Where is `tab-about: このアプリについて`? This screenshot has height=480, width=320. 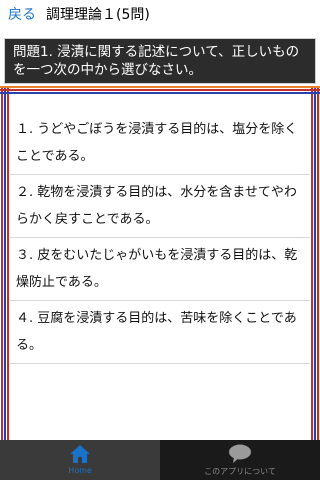
tab-about: このアプリについて is located at coordinates (240, 460).